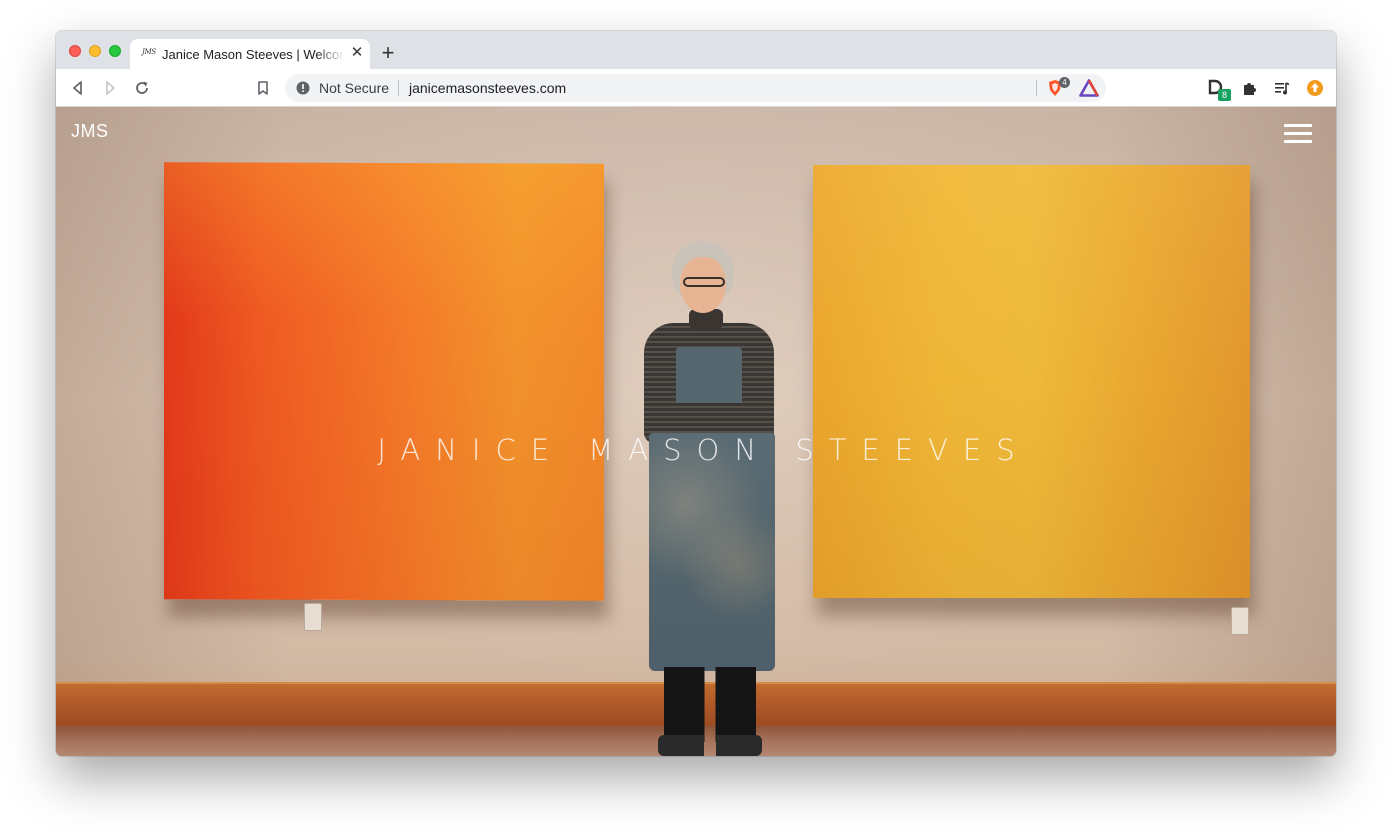  What do you see at coordinates (75, 51) in the screenshot?
I see `close-window-button` at bounding box center [75, 51].